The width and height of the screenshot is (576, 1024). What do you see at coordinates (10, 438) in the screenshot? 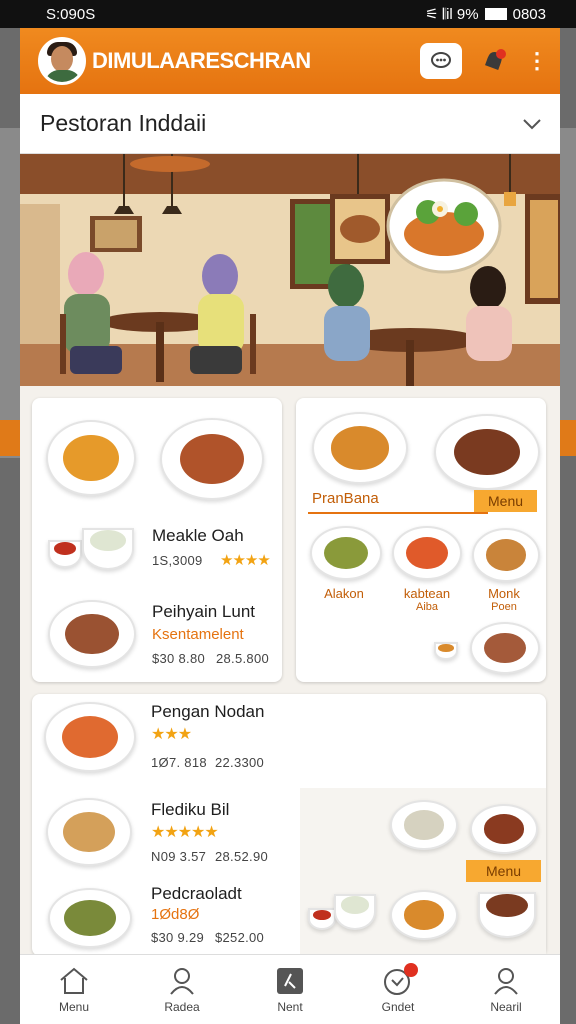
I see `background-accent-left` at bounding box center [10, 438].